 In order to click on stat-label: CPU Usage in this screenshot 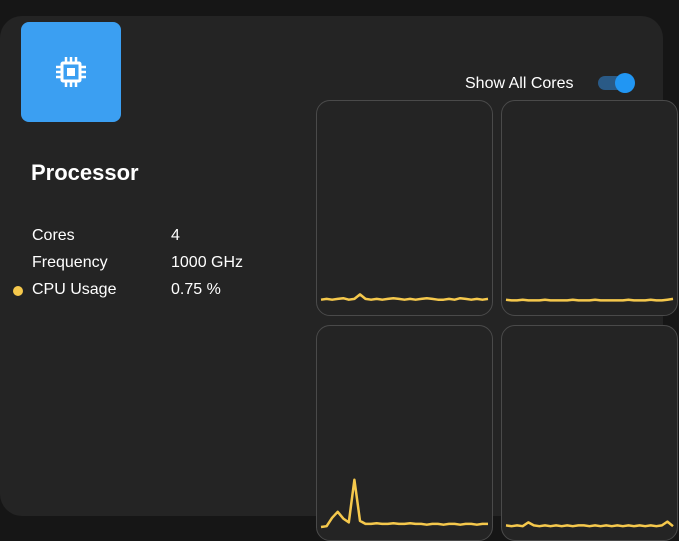, I will do `click(74, 289)`.